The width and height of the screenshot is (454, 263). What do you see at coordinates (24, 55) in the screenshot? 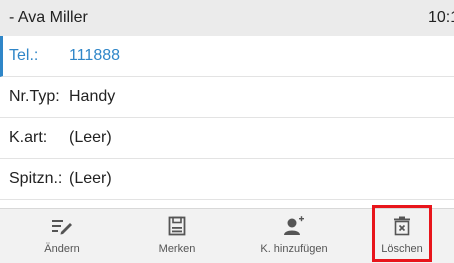
I see `phone-label: Tel.:` at bounding box center [24, 55].